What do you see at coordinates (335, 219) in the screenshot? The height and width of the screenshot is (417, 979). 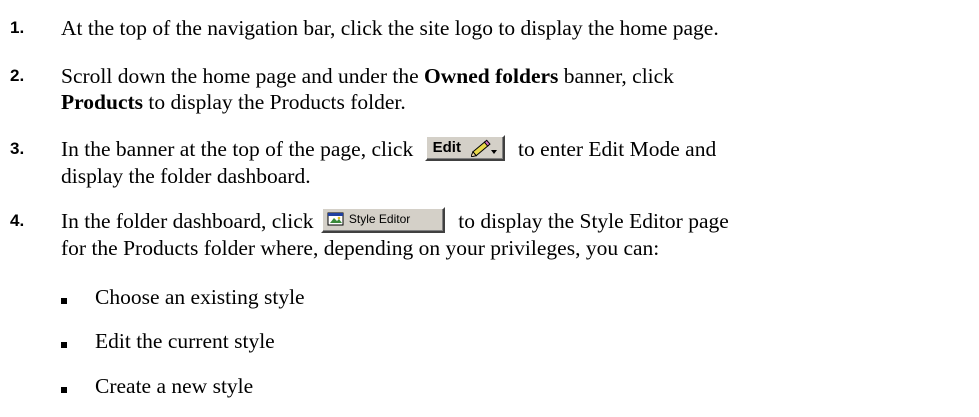 I see `style-editor-icon` at bounding box center [335, 219].